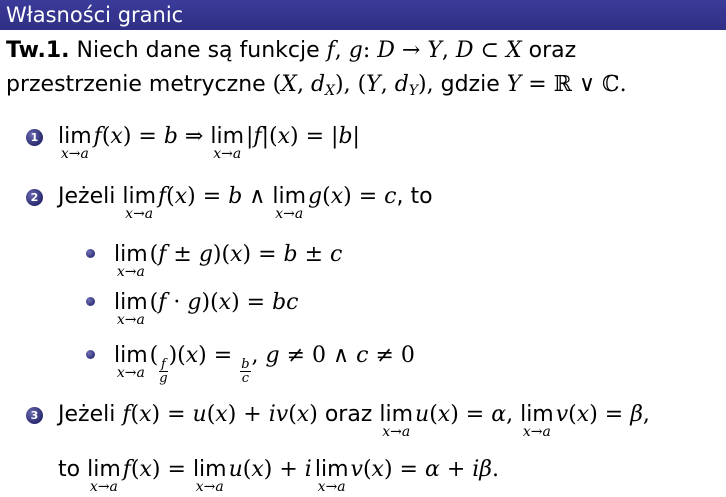 This screenshot has width=726, height=497. Describe the element at coordinates (552, 50) in the screenshot. I see `theorem-text-2: oraz` at that location.